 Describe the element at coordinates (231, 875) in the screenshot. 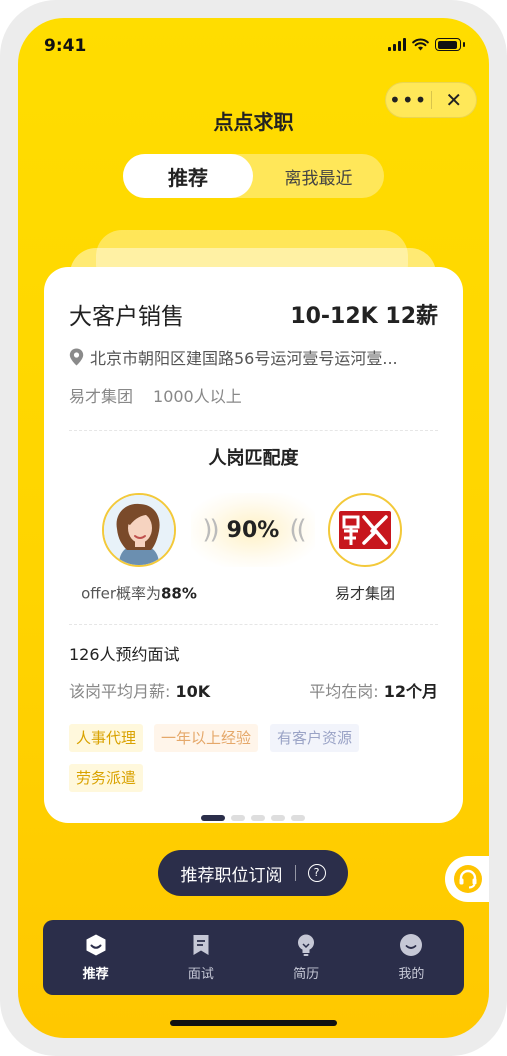

I see `subscribe-label: 推荐职位订阅` at that location.